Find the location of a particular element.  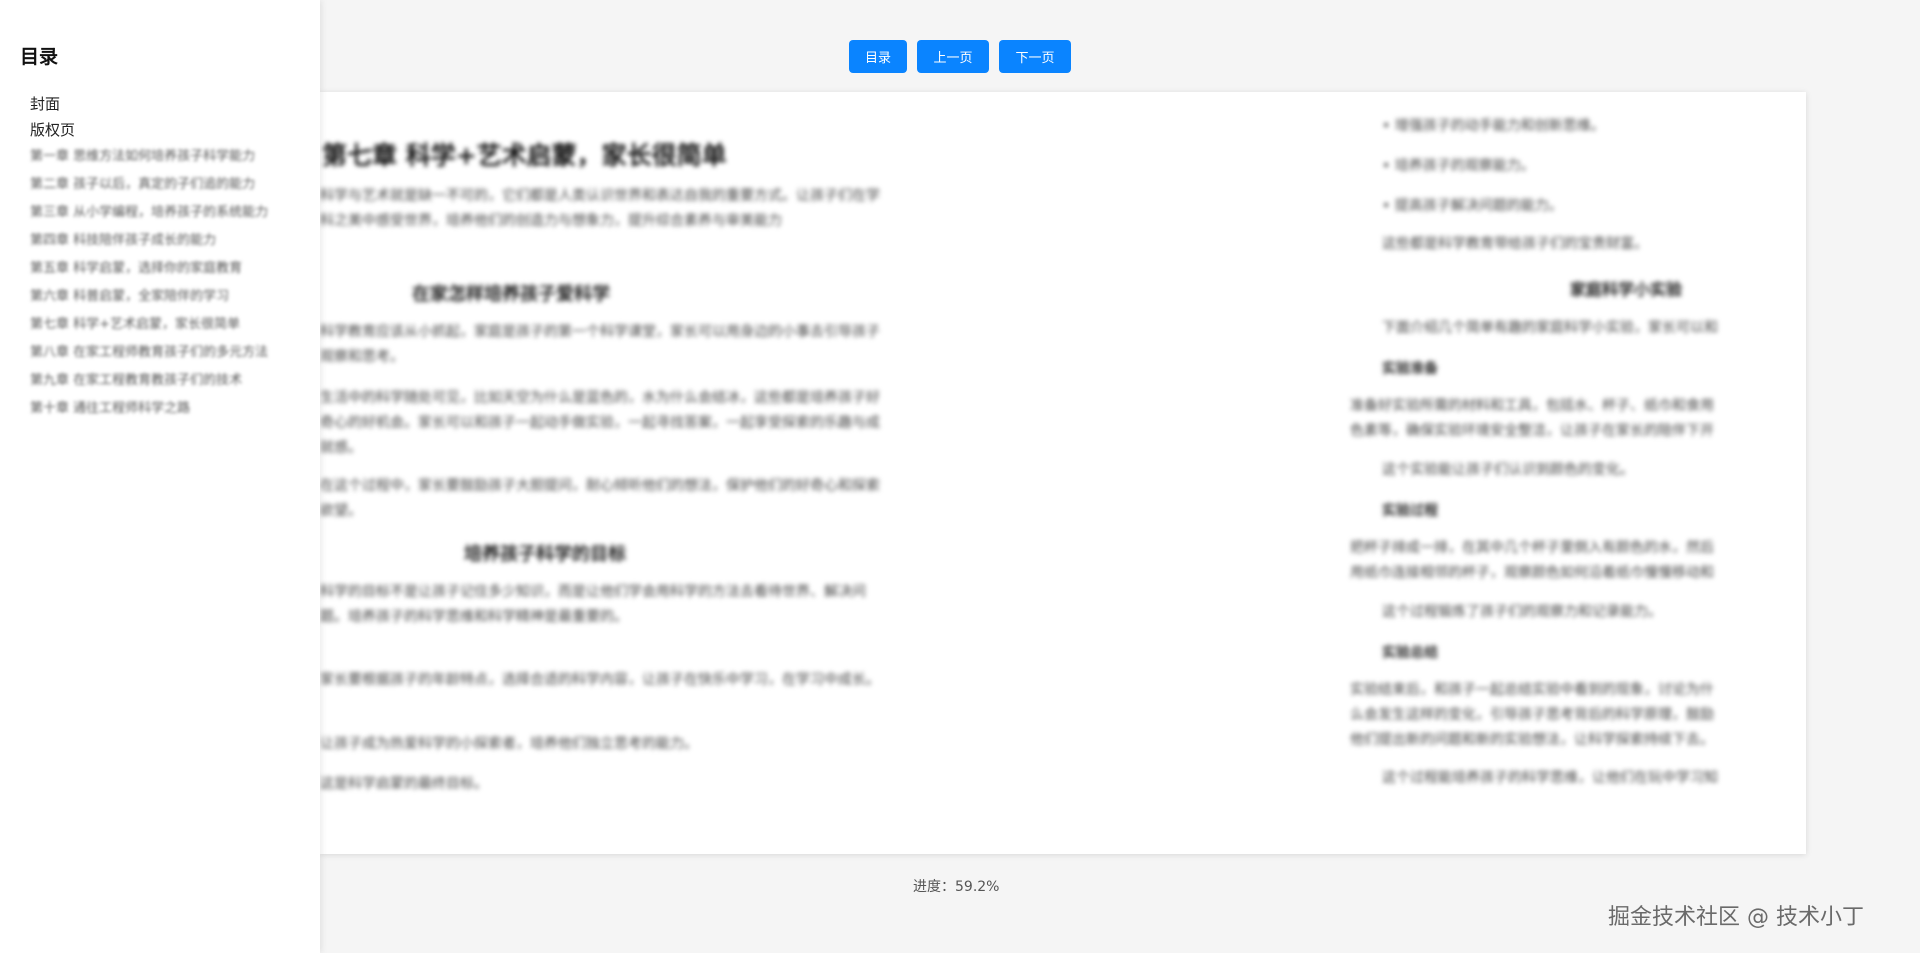

subsection-title: 实验过程 is located at coordinates (1410, 510).